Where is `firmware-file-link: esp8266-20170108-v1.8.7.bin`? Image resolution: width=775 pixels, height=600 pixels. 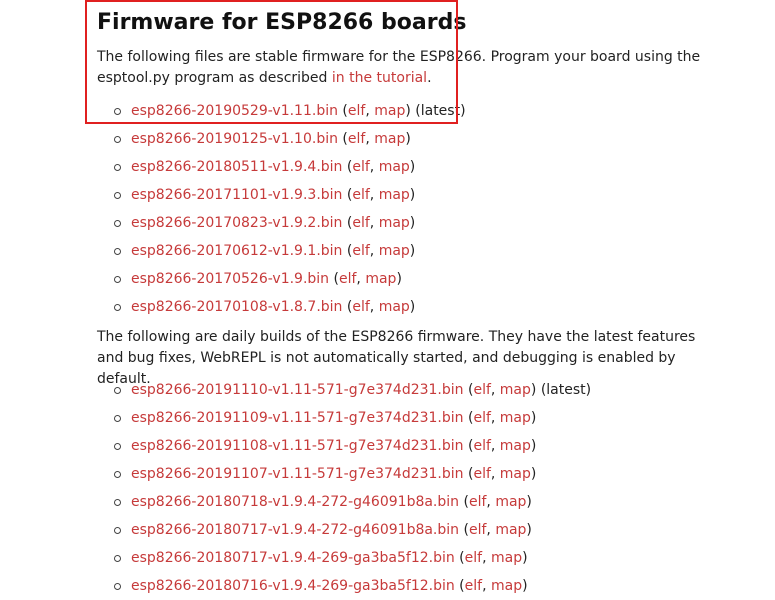 firmware-file-link: esp8266-20170108-v1.8.7.bin is located at coordinates (236, 307).